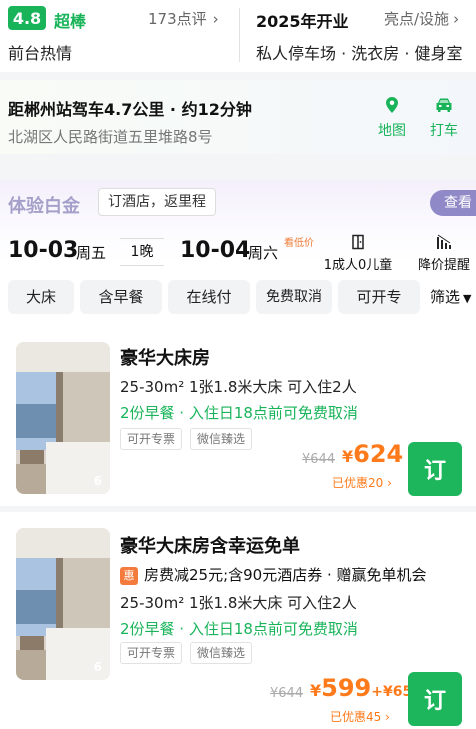  Describe the element at coordinates (142, 252) in the screenshot. I see `nights-count: 1晚` at that location.